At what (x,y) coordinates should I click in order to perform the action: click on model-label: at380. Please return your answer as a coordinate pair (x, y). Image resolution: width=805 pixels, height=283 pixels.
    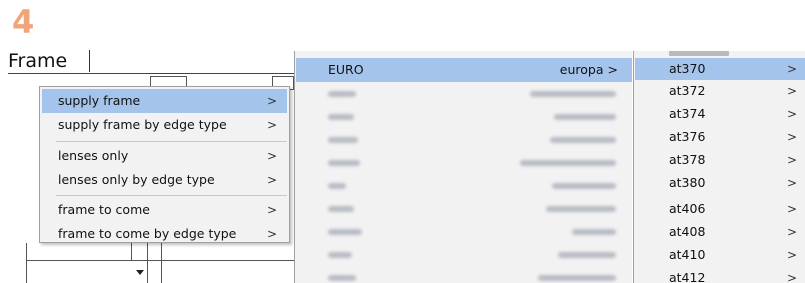
    Looking at the image, I should click on (687, 182).